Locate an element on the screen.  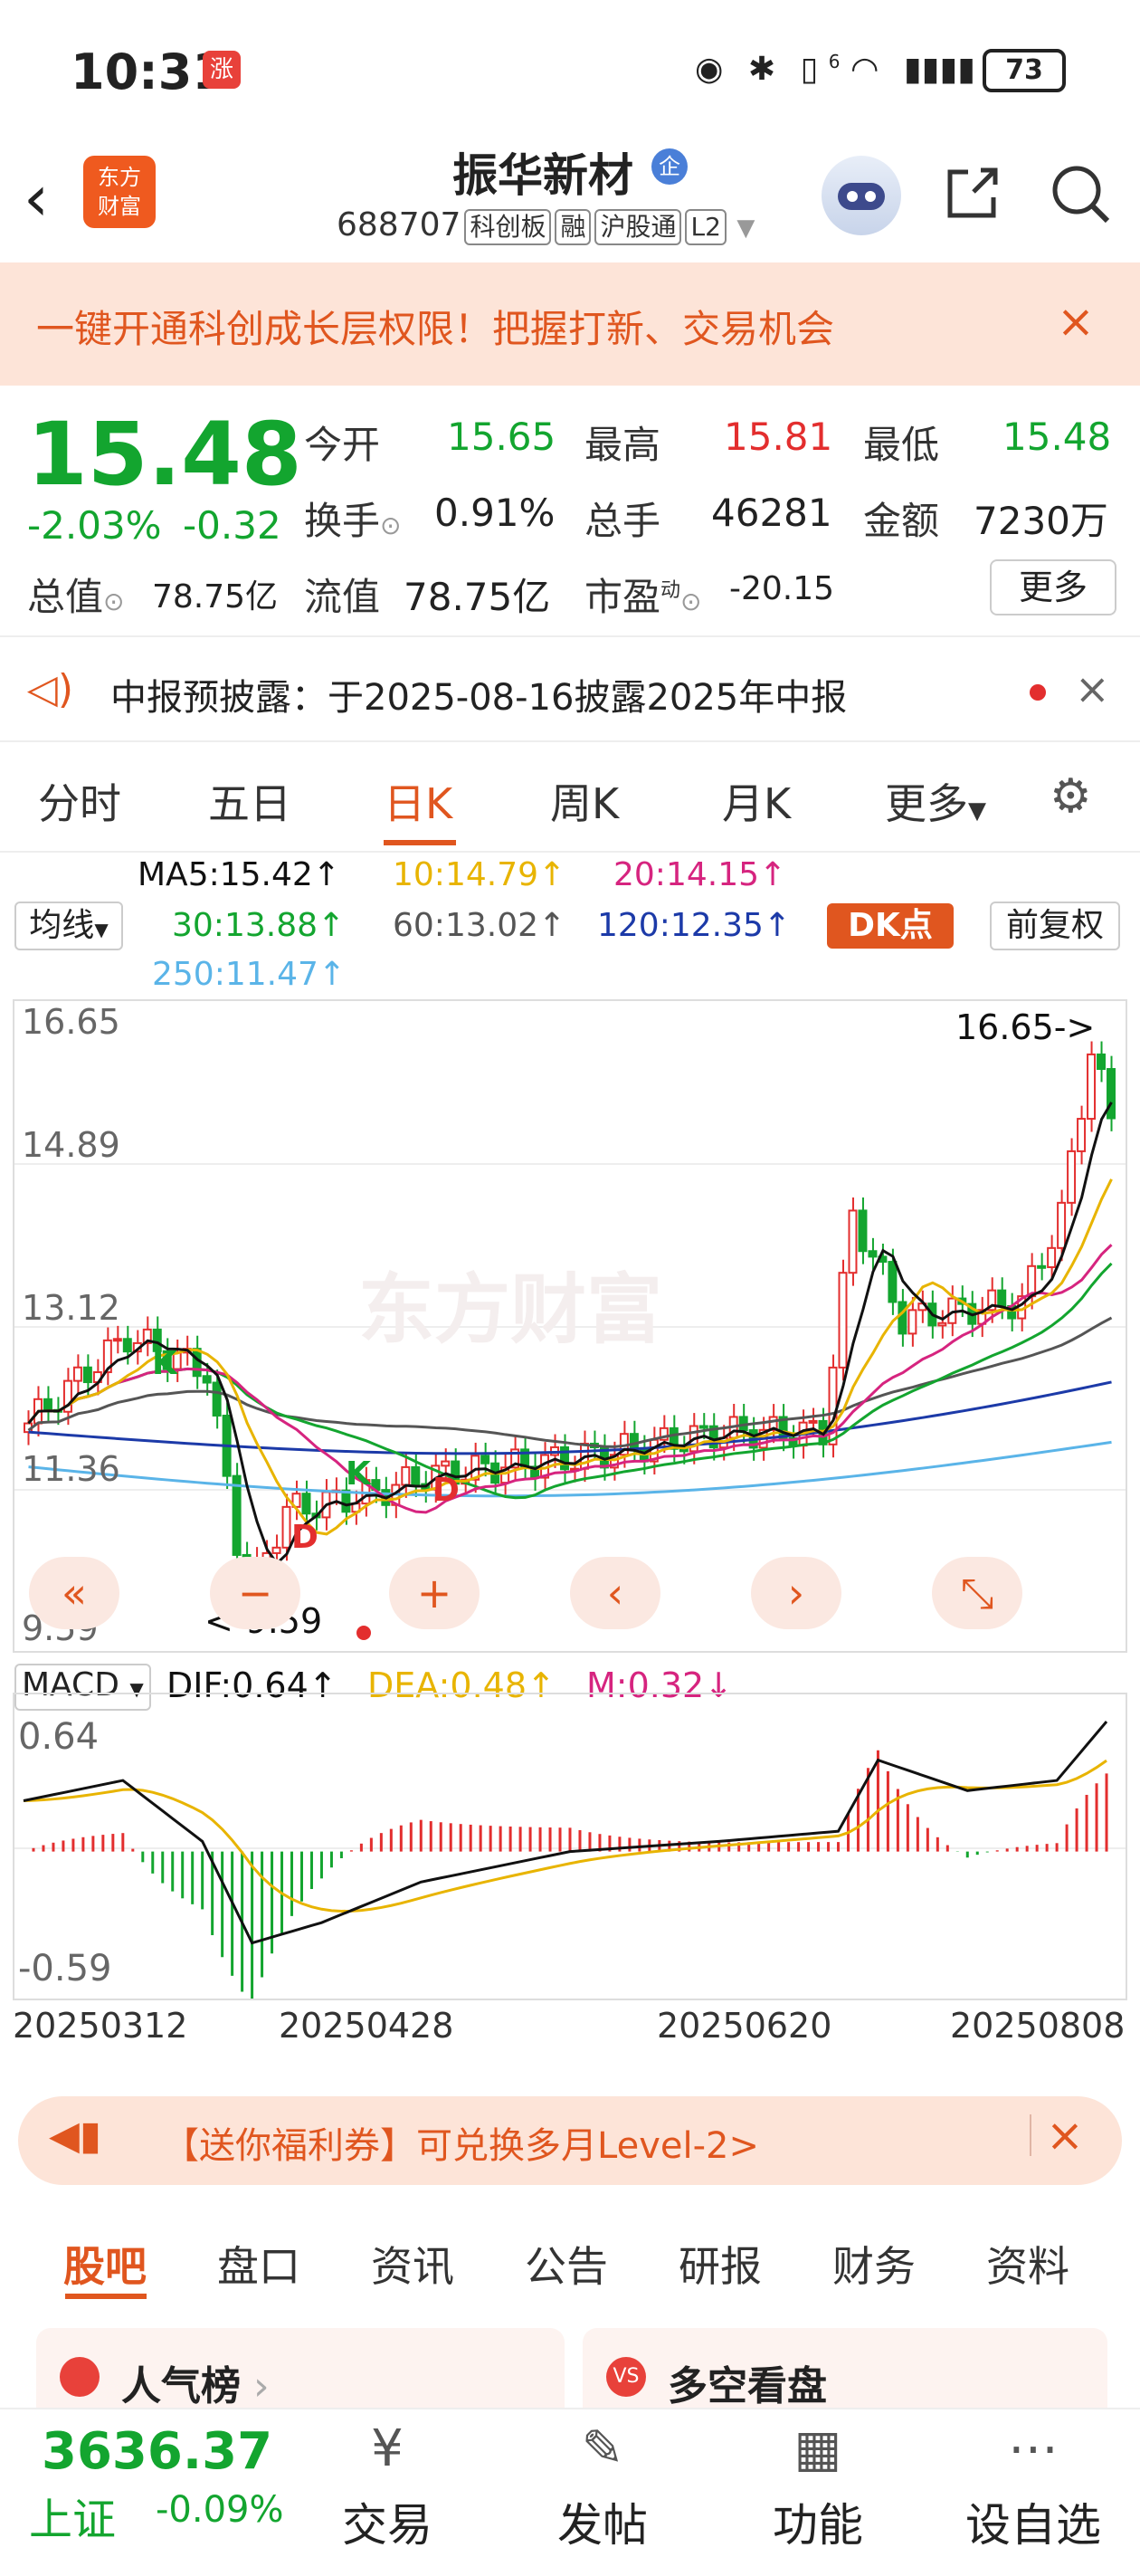
d-marker: D is located at coordinates (305, 1537).